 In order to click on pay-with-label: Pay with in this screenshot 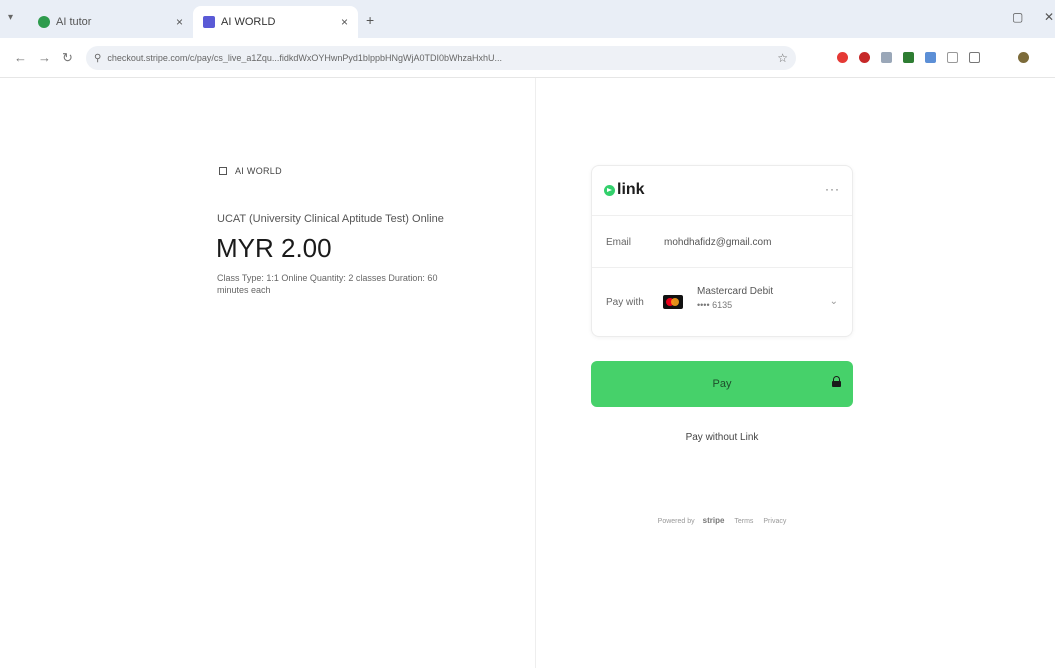, I will do `click(625, 302)`.